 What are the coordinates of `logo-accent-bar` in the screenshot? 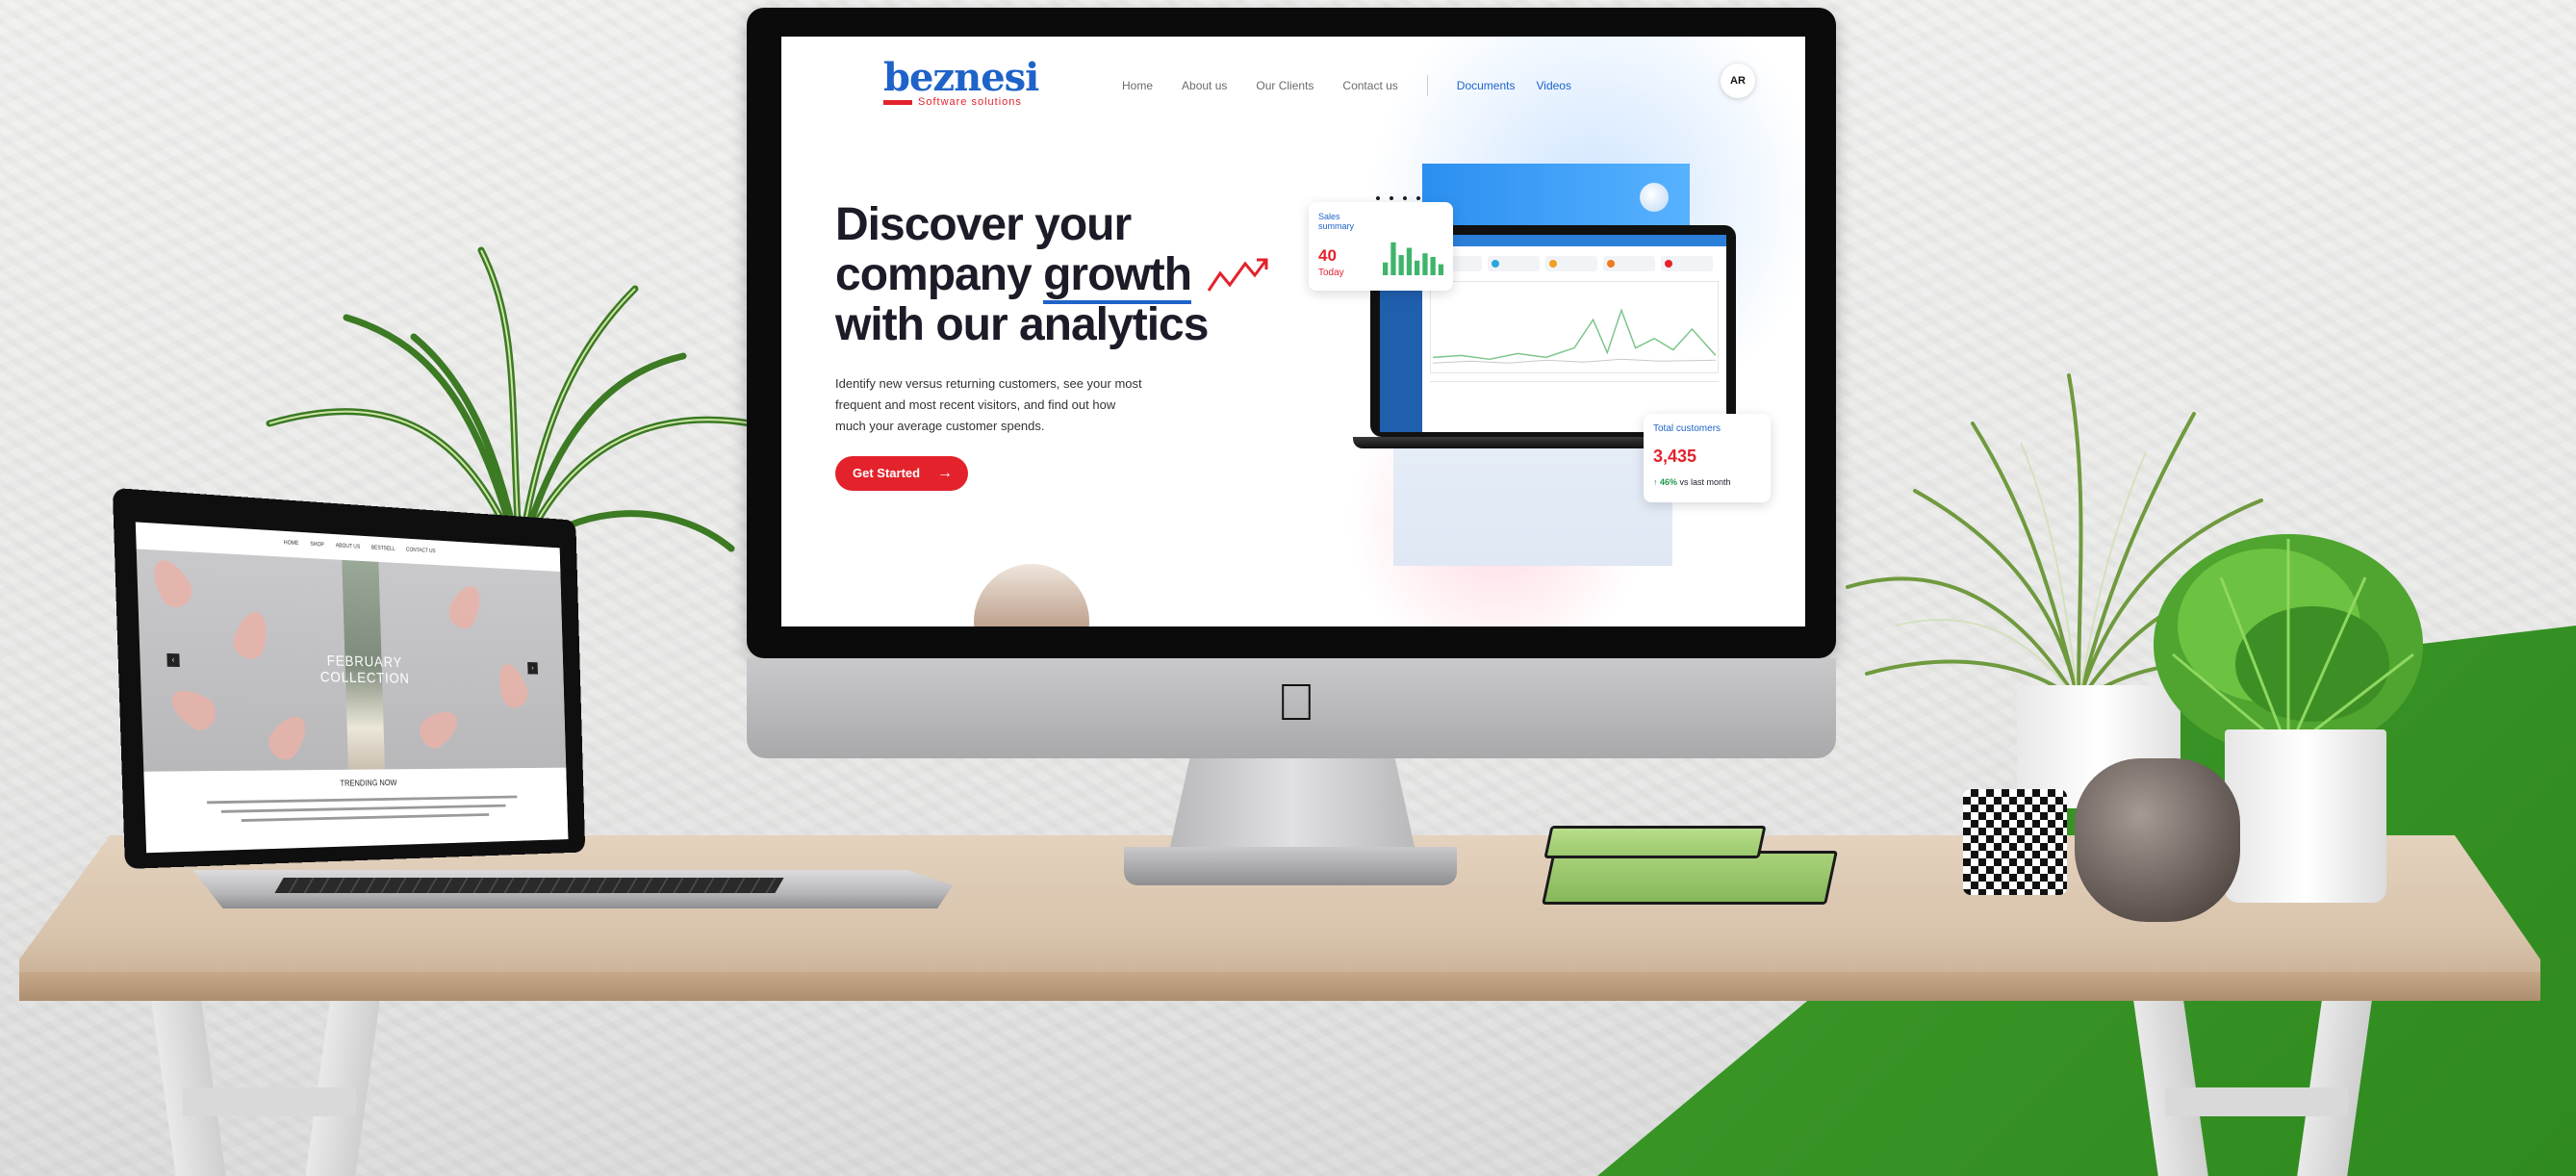 It's located at (897, 102).